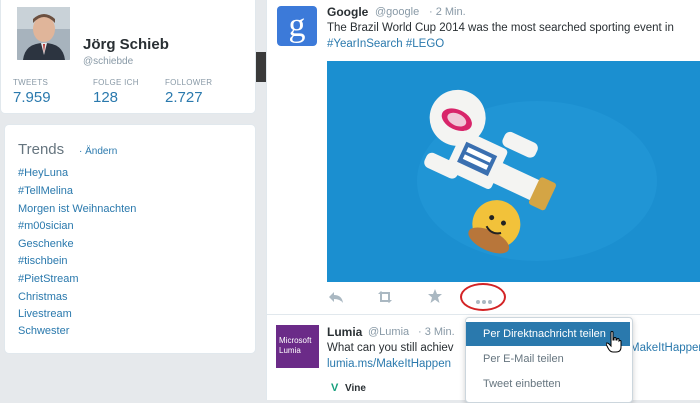 This screenshot has height=403, width=700. I want to click on trend-item: Geschenke, so click(46, 244).